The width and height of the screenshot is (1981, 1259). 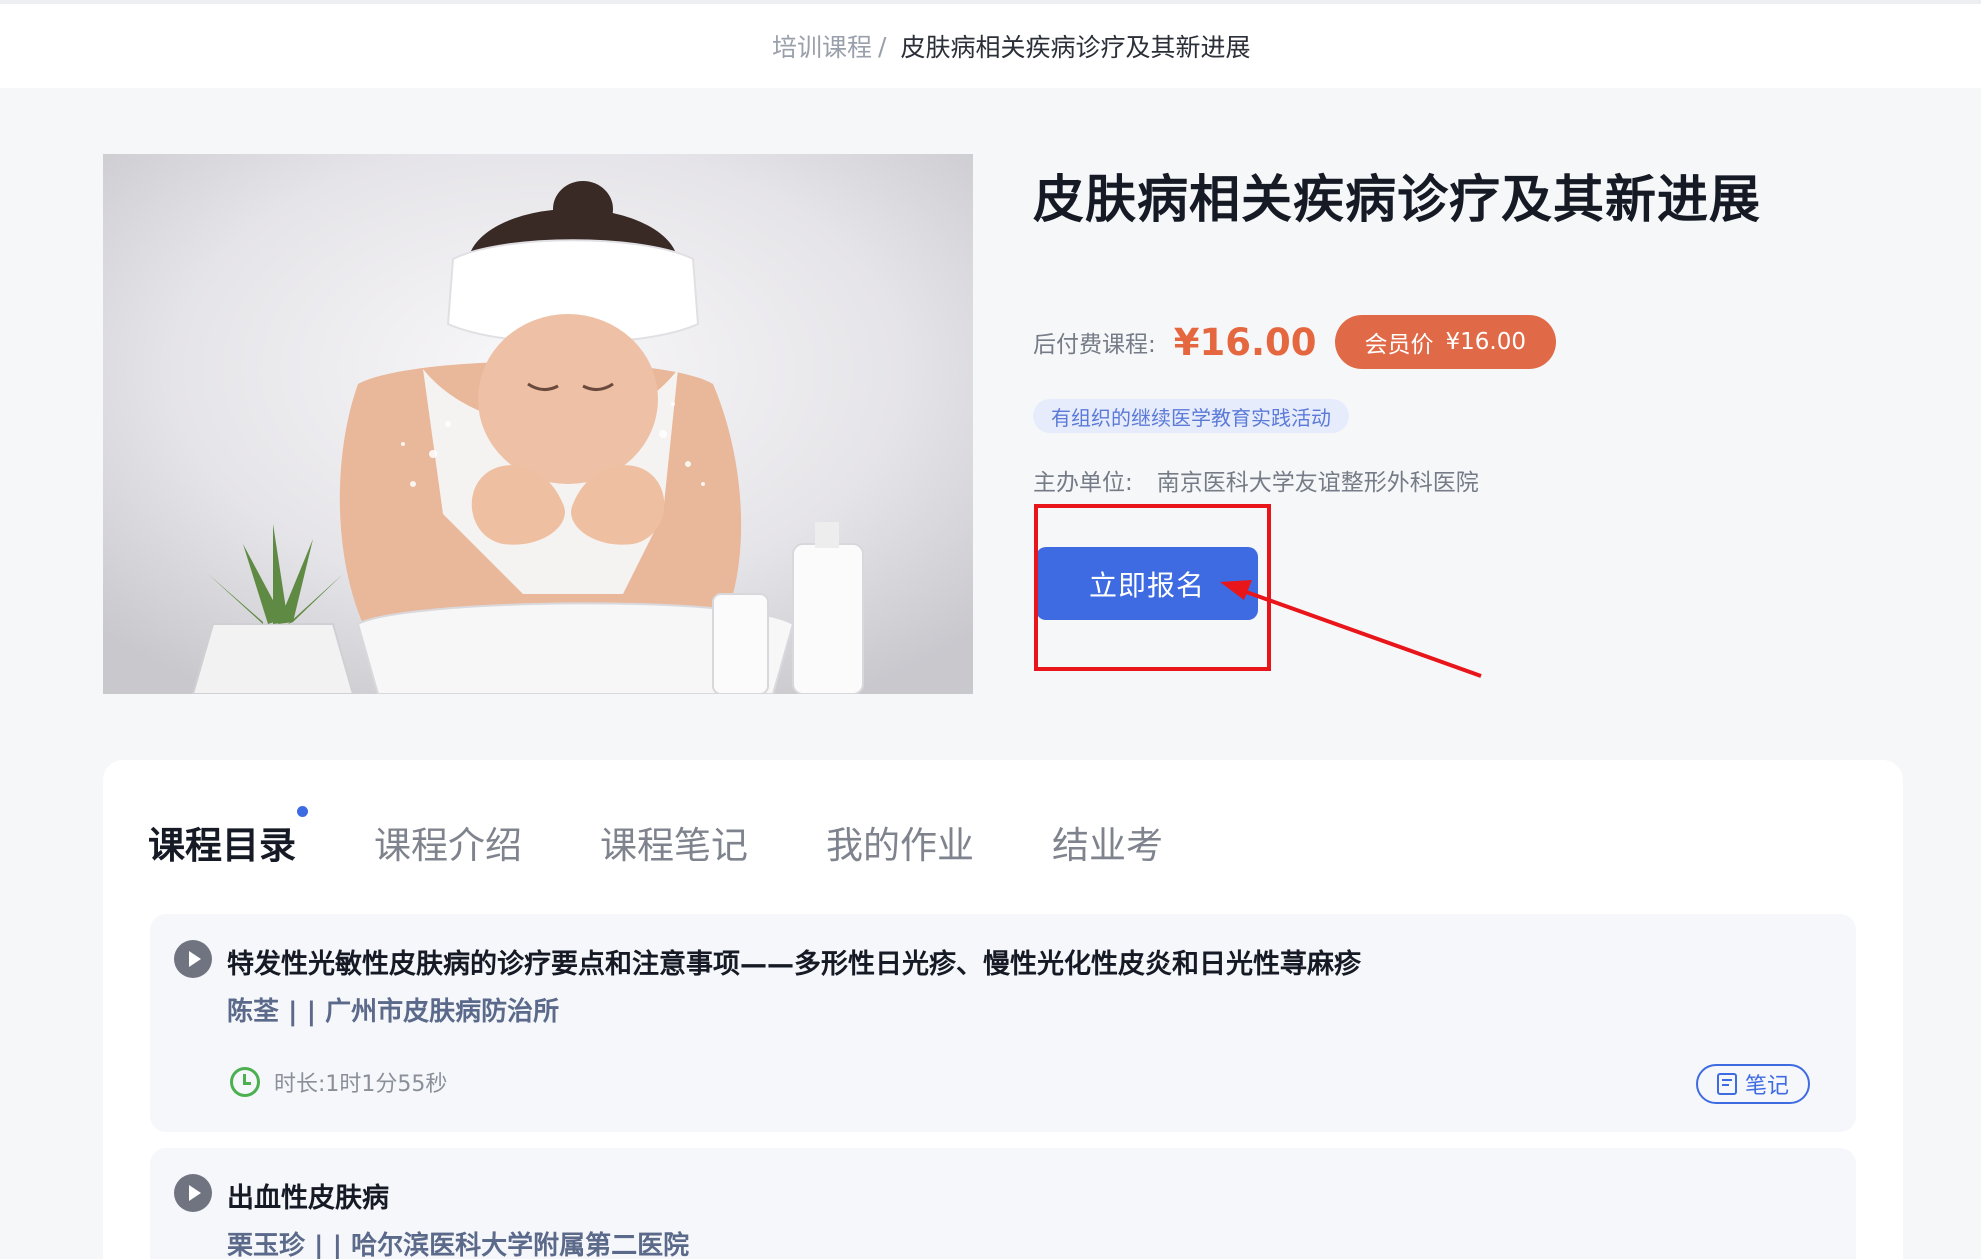 What do you see at coordinates (1191, 416) in the screenshot?
I see `cme-activity-tag: 有组织的继续医学教育实践活动` at bounding box center [1191, 416].